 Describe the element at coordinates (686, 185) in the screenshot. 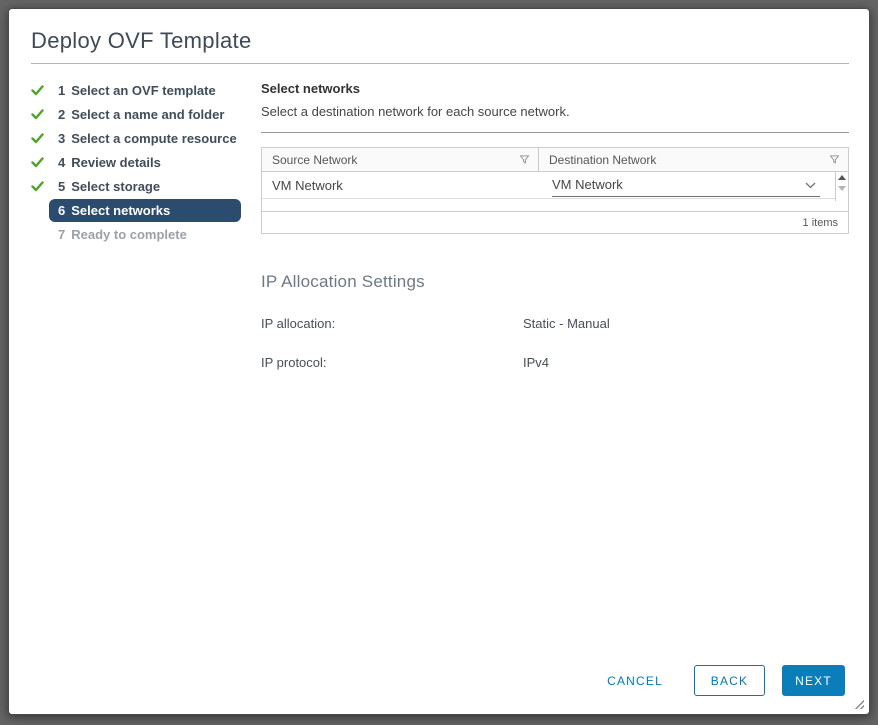

I see `destination-network-select: VM Network` at that location.